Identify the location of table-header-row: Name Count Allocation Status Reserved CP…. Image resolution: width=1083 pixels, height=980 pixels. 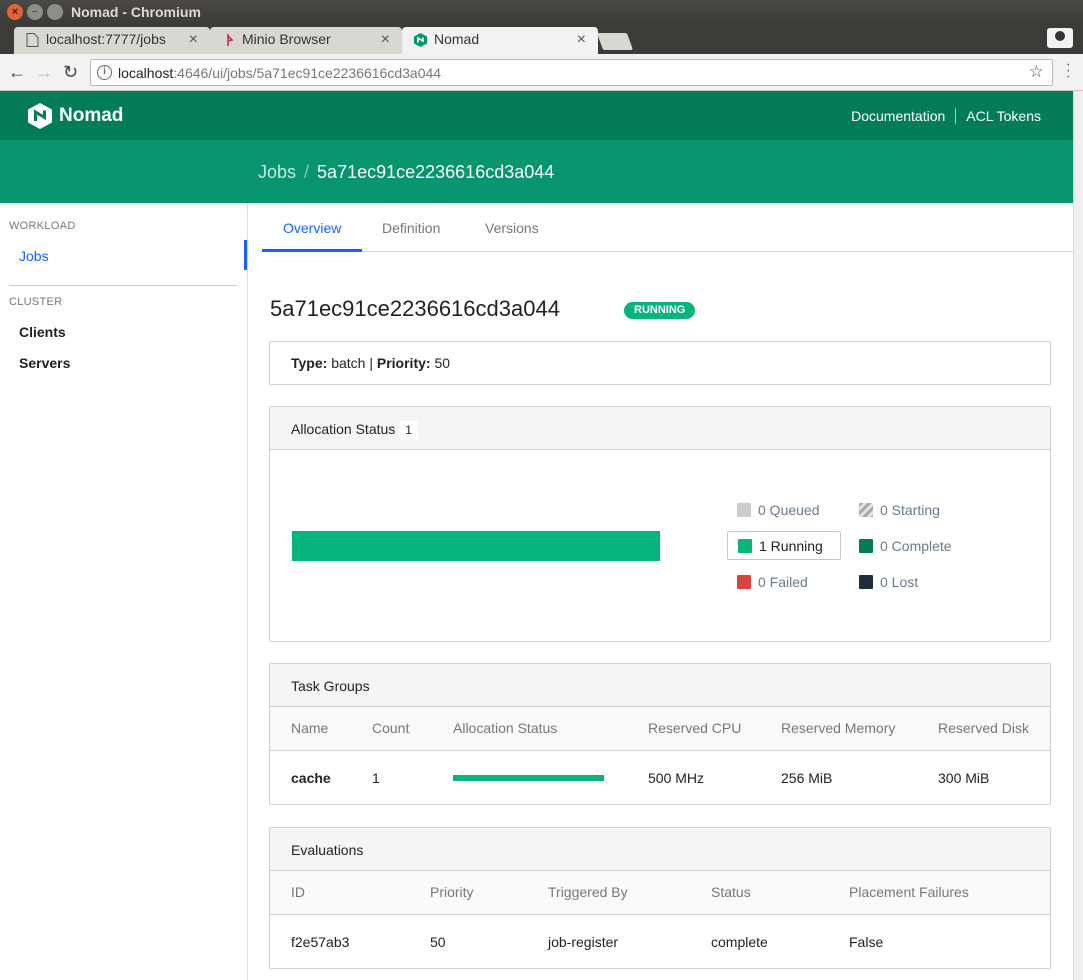
(660, 729).